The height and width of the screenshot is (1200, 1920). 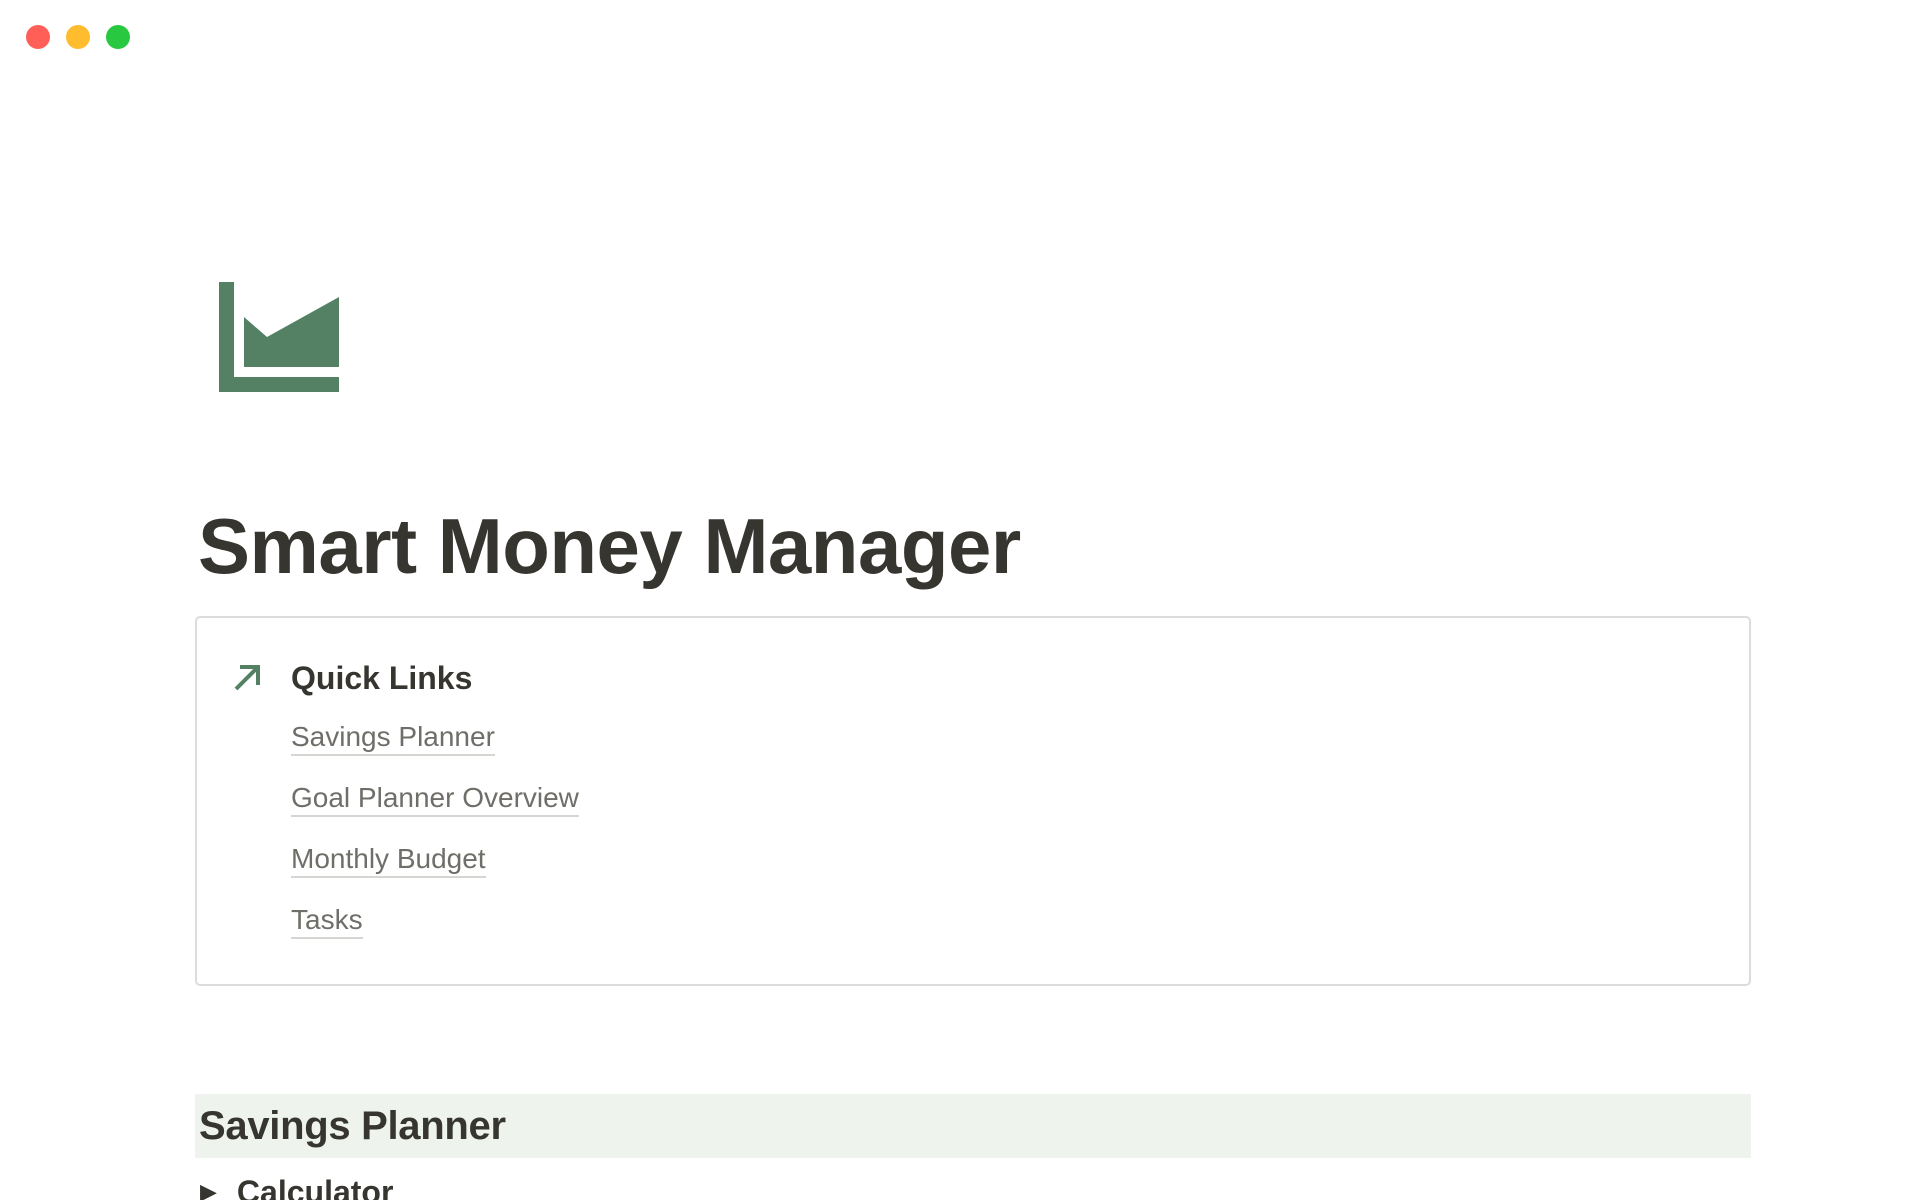 What do you see at coordinates (393, 738) in the screenshot?
I see `link-savings-planner: Savings Planner` at bounding box center [393, 738].